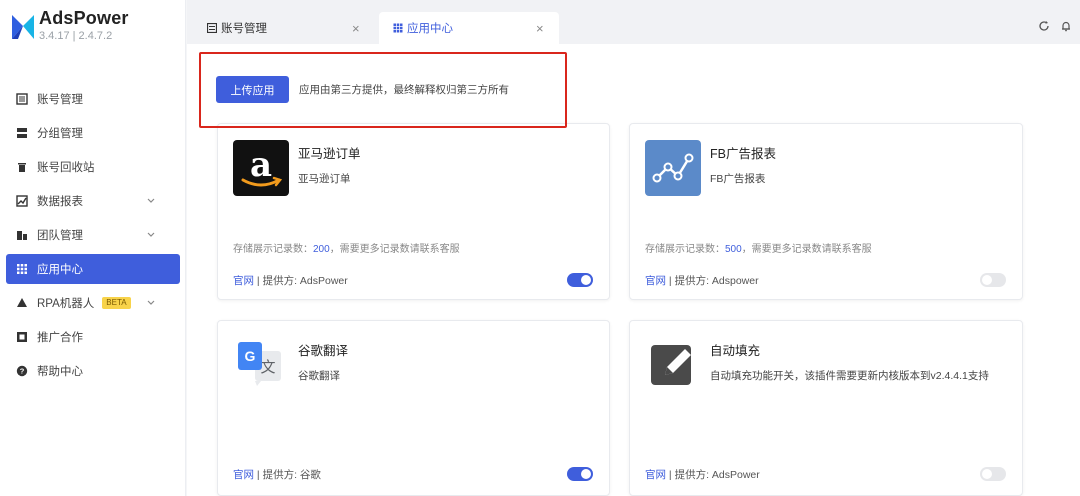 The height and width of the screenshot is (496, 1080). What do you see at coordinates (244, 29) in the screenshot?
I see `tab-label: 账号管理` at bounding box center [244, 29].